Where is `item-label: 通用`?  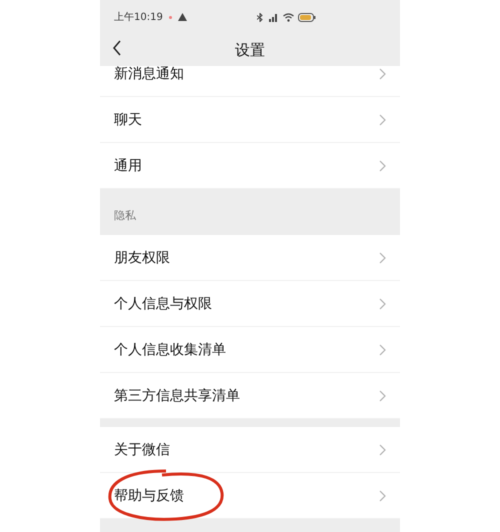 item-label: 通用 is located at coordinates (128, 165).